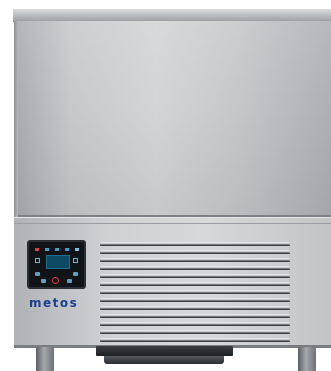 The image size is (331, 371). Describe the element at coordinates (37, 260) in the screenshot. I see `probe-icon` at that location.